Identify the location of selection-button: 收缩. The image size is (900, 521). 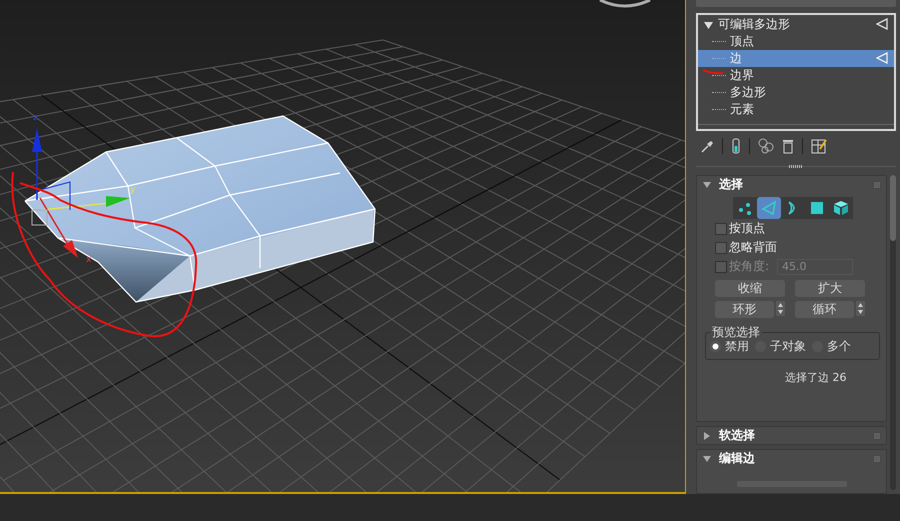
(750, 288).